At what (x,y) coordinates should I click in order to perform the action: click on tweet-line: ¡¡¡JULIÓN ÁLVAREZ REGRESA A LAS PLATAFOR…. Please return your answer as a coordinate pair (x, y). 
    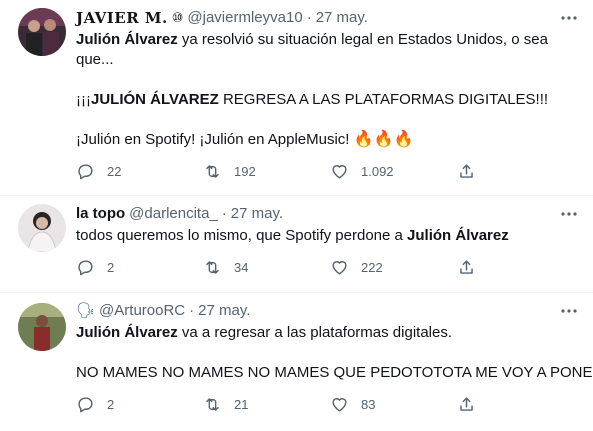
    Looking at the image, I should click on (327, 100).